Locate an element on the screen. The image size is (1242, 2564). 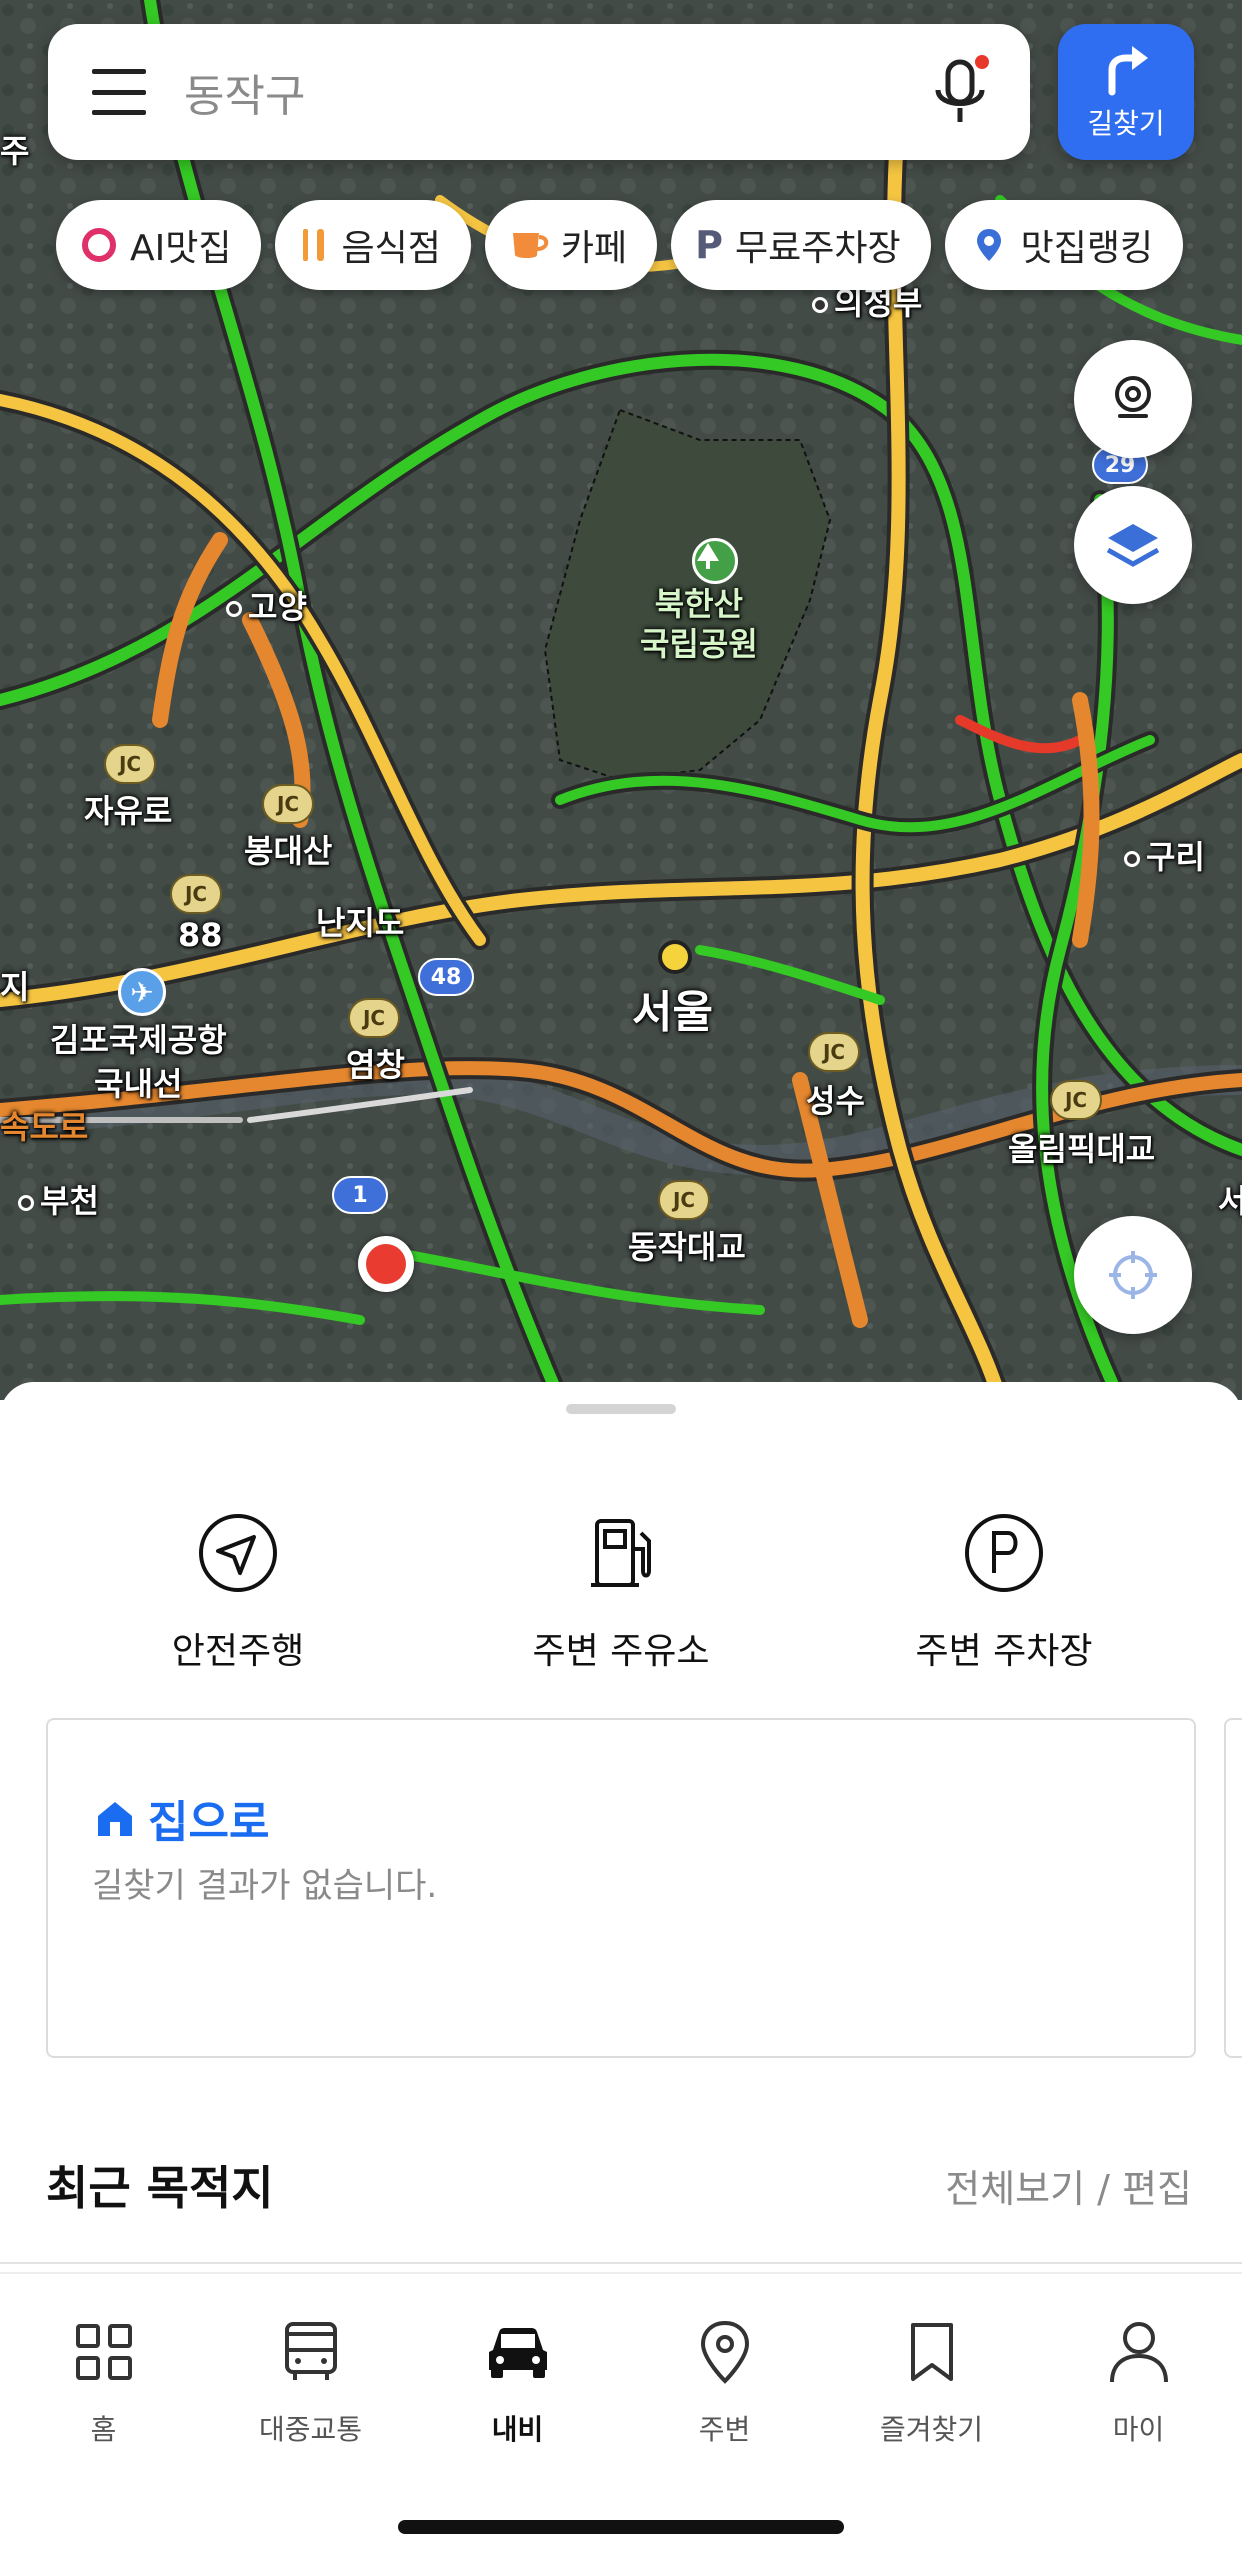
directions-button: 길찾기 is located at coordinates (1126, 92).